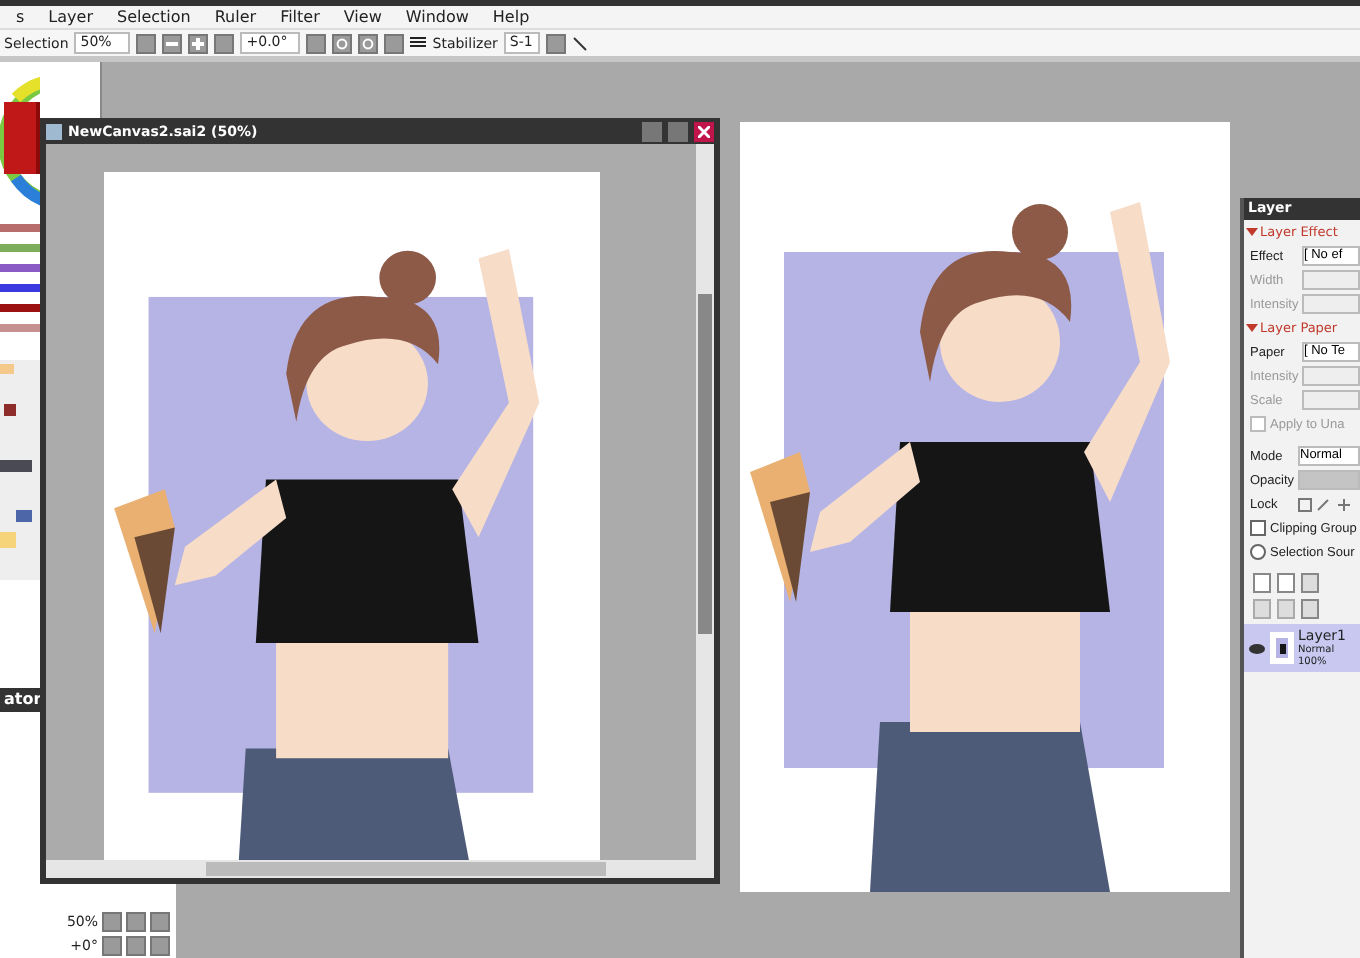 The width and height of the screenshot is (1360, 958). I want to click on minimize-button, so click(652, 131).